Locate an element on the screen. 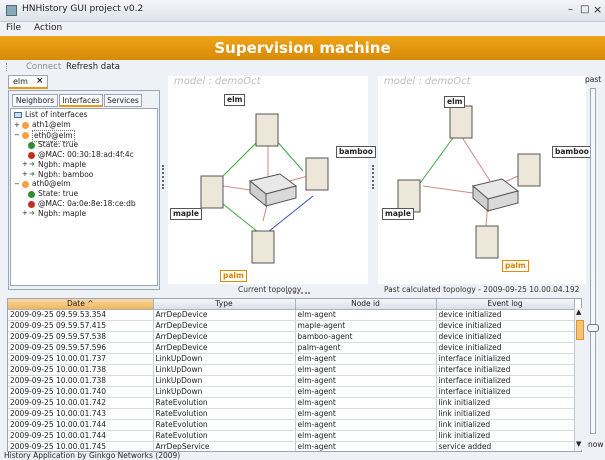 The image size is (605, 460). column-node-id: Node id is located at coordinates (366, 304).